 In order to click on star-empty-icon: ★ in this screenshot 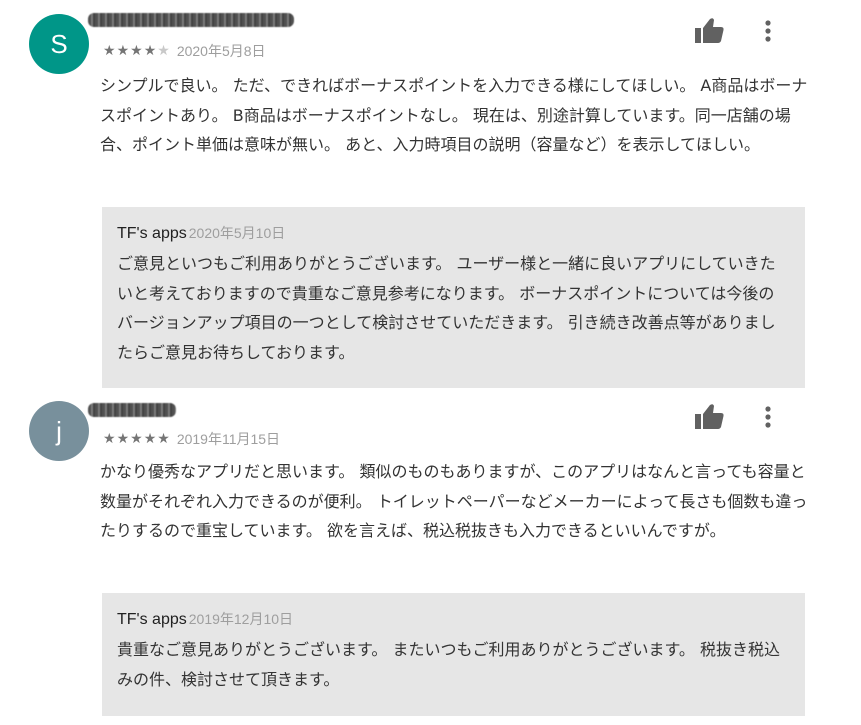, I will do `click(164, 51)`.